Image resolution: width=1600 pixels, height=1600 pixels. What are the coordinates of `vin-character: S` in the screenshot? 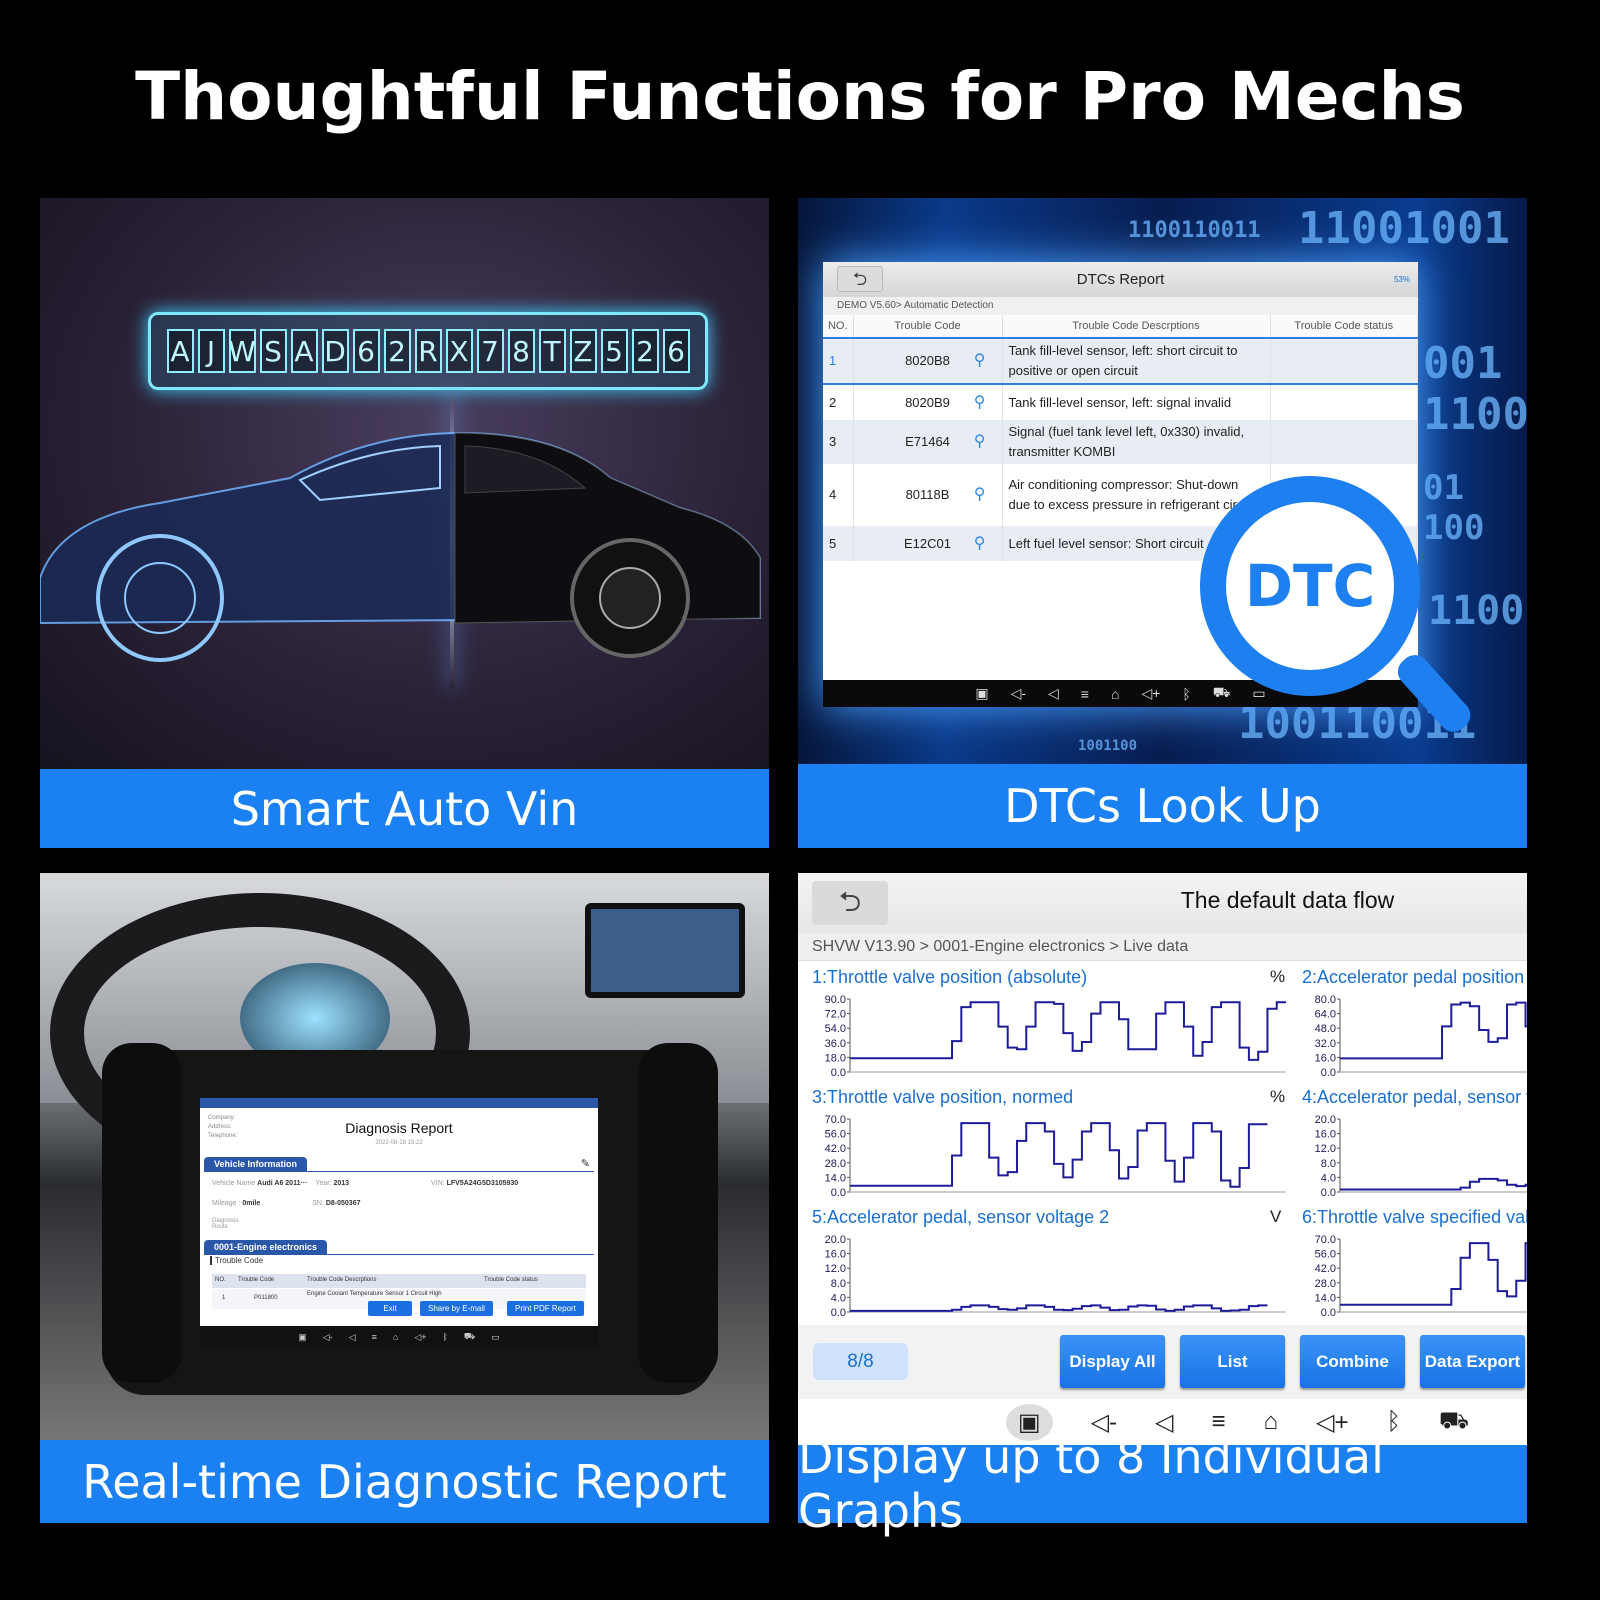 It's located at (273, 351).